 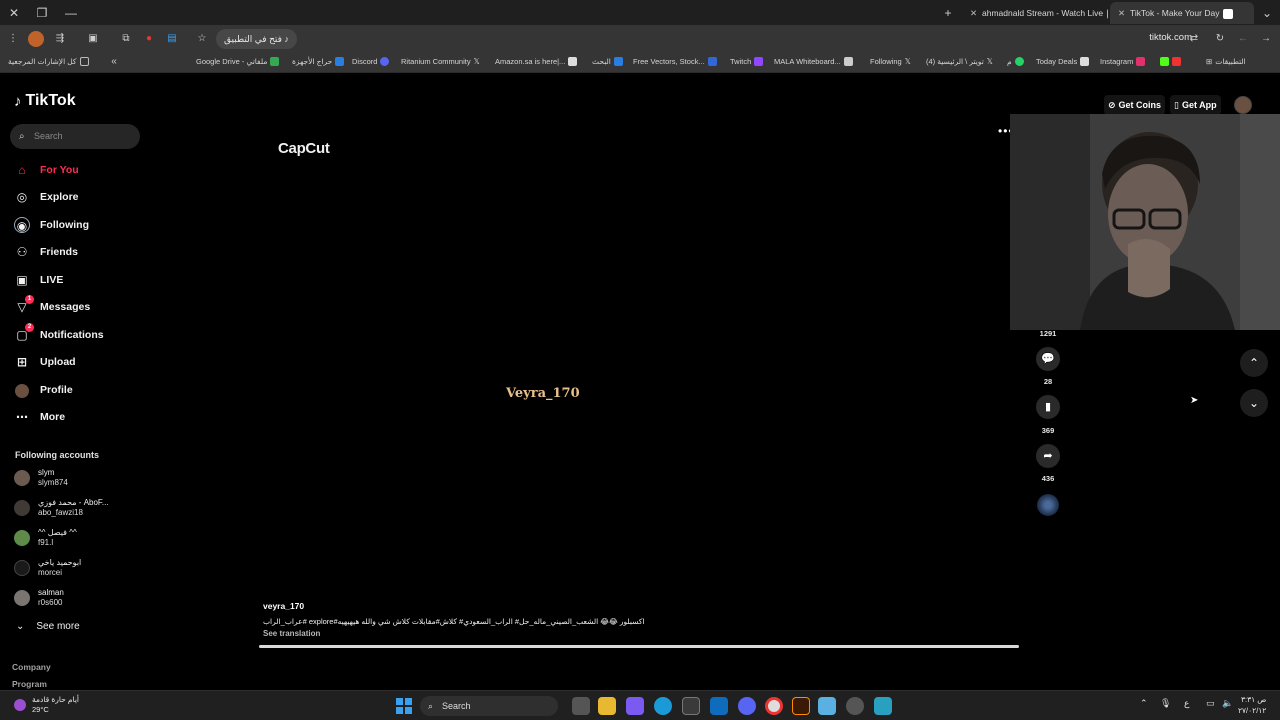 What do you see at coordinates (1123, 61) in the screenshot?
I see `bookmark-instagram: Instagram` at bounding box center [1123, 61].